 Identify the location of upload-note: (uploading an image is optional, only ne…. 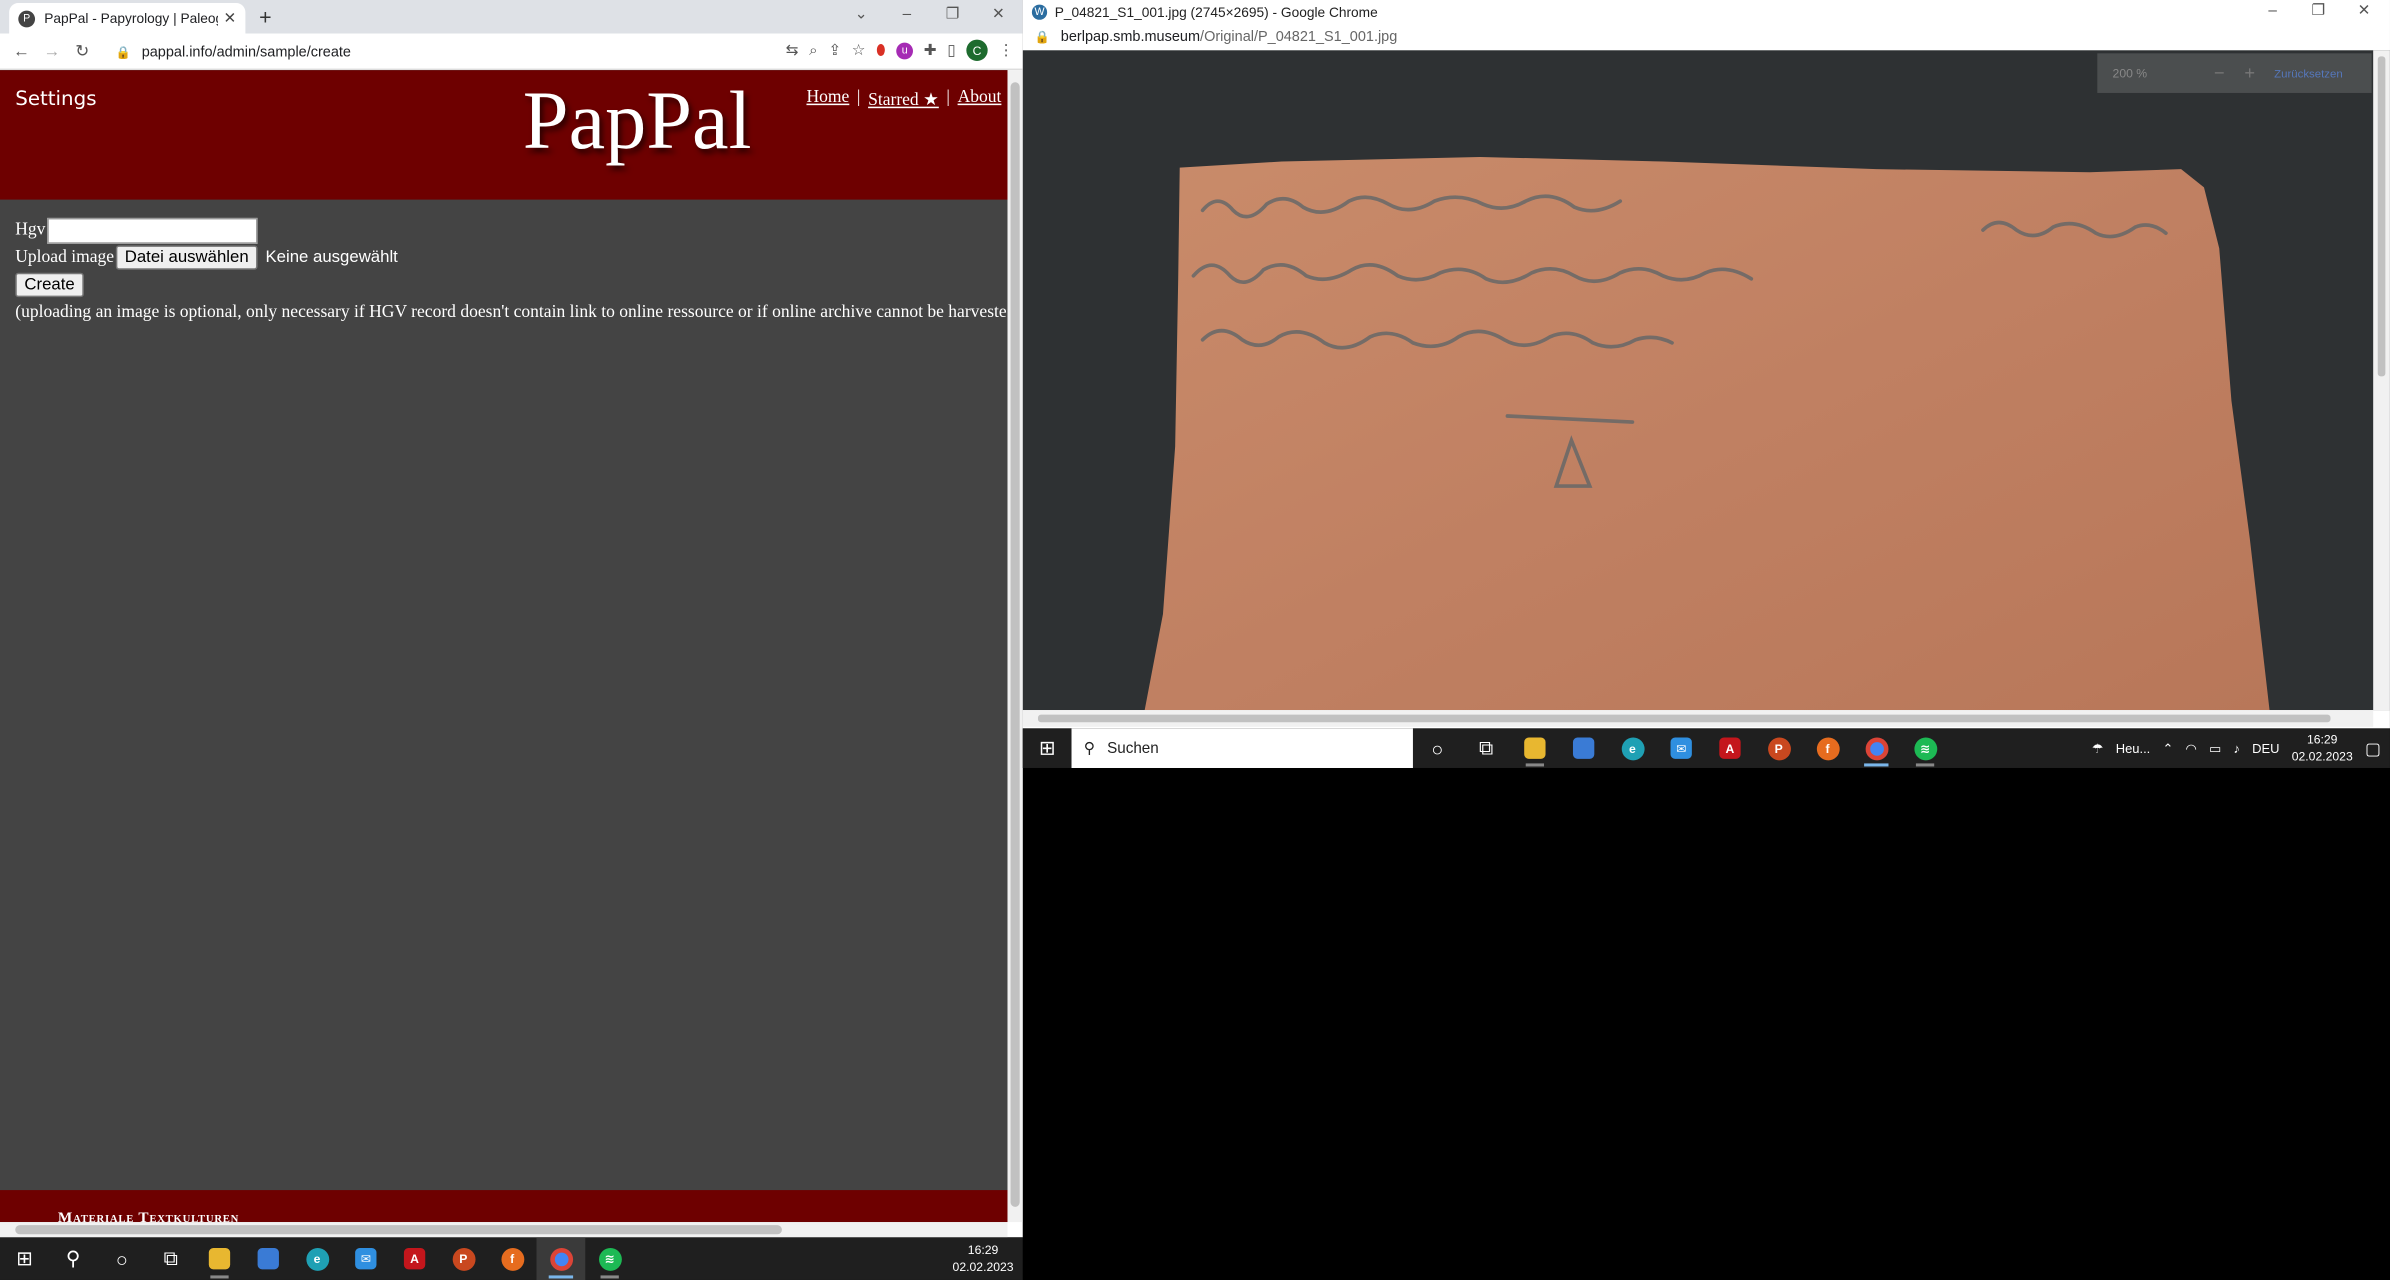
(511, 312).